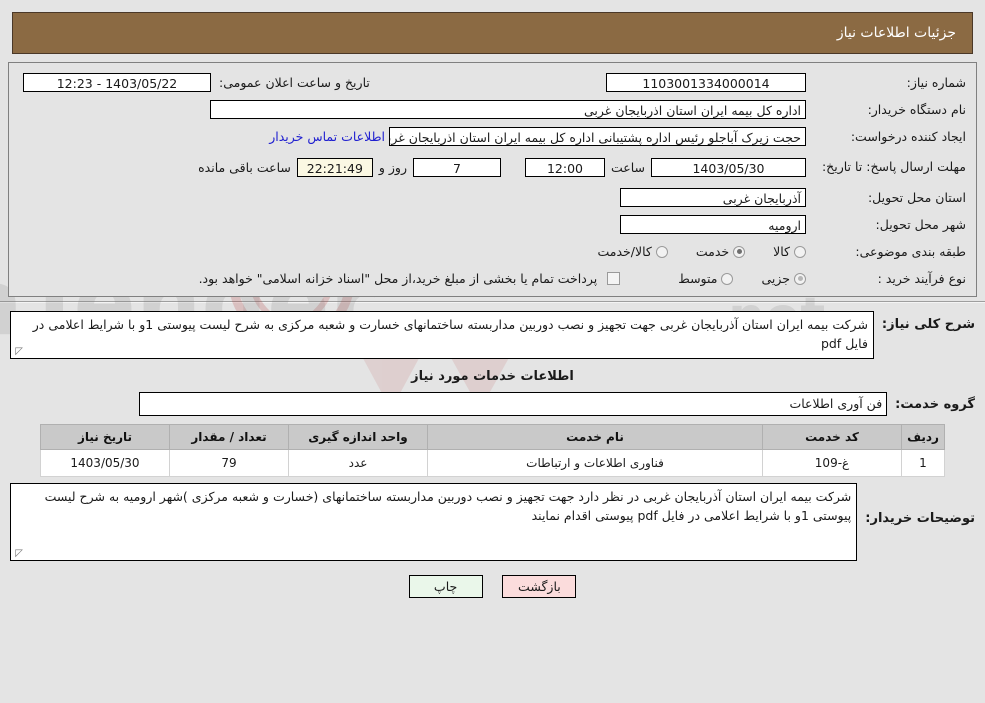  What do you see at coordinates (492, 224) in the screenshot?
I see `row-city: شهر محل تحویل: ارومیه` at bounding box center [492, 224].